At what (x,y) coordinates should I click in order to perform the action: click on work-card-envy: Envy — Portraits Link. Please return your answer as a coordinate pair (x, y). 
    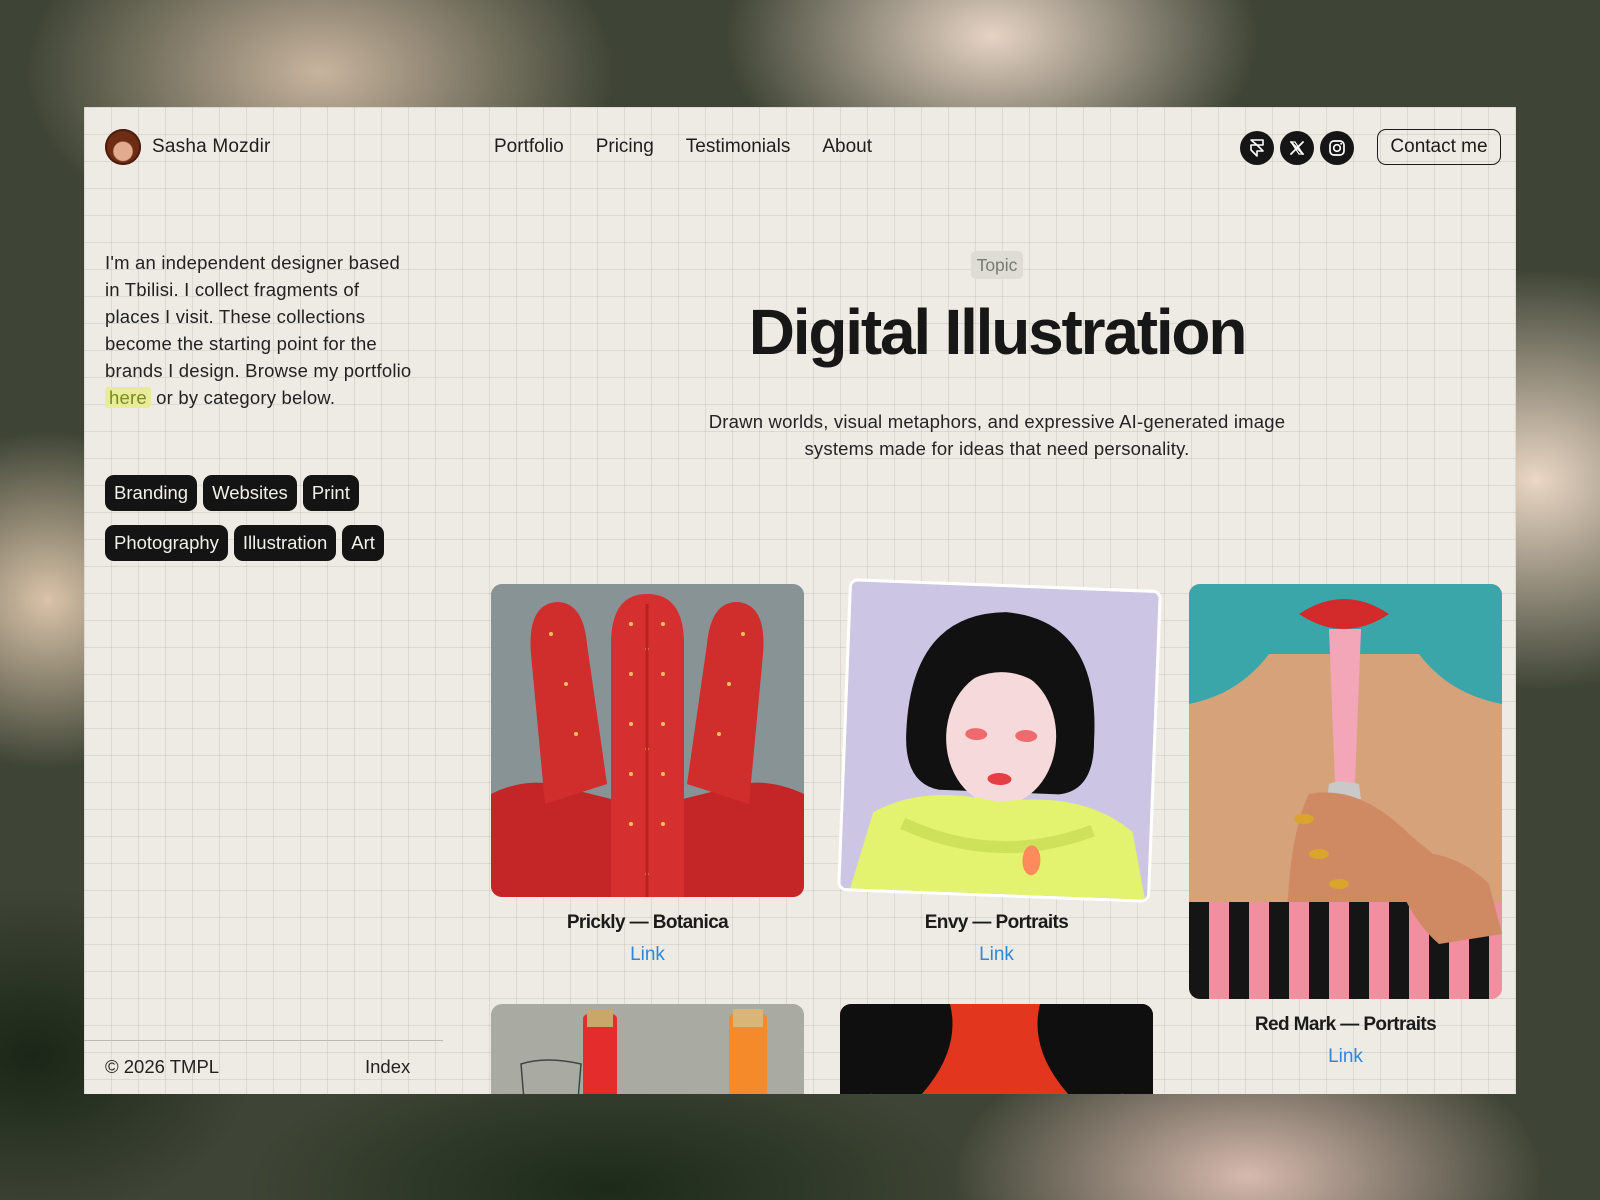
    Looking at the image, I should click on (999, 772).